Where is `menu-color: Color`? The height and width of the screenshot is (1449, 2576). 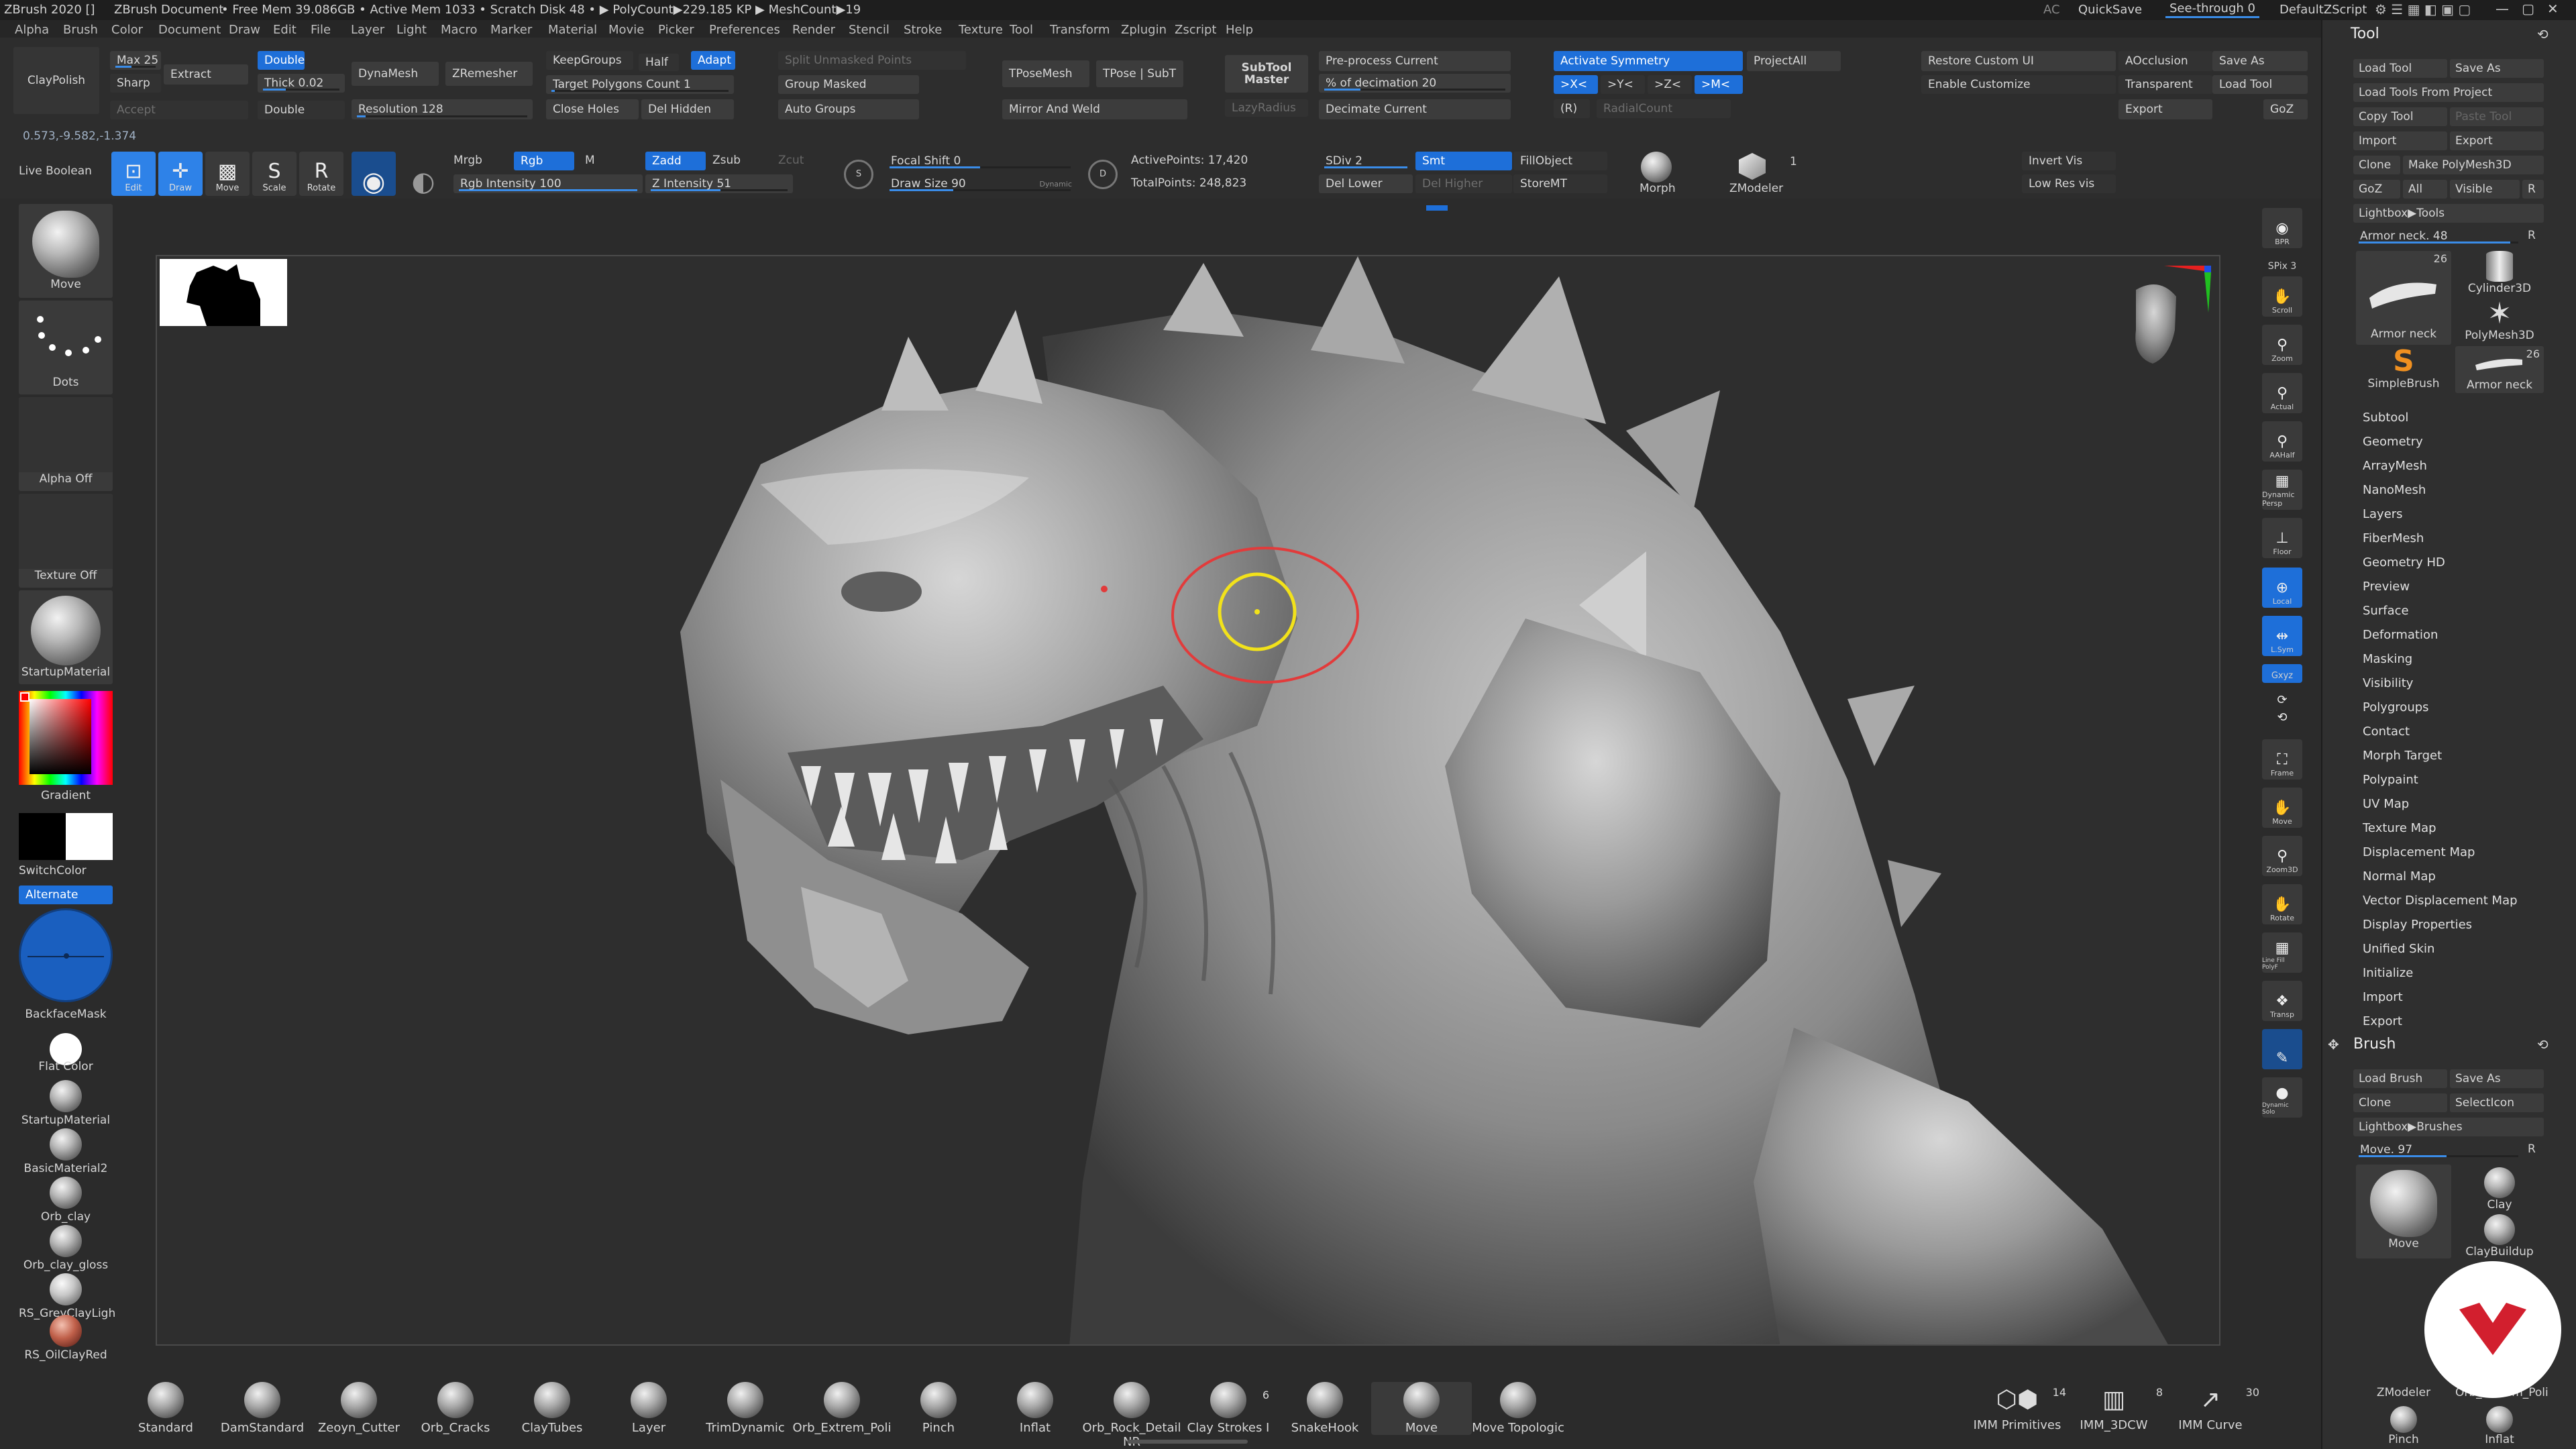 menu-color: Color is located at coordinates (134, 30).